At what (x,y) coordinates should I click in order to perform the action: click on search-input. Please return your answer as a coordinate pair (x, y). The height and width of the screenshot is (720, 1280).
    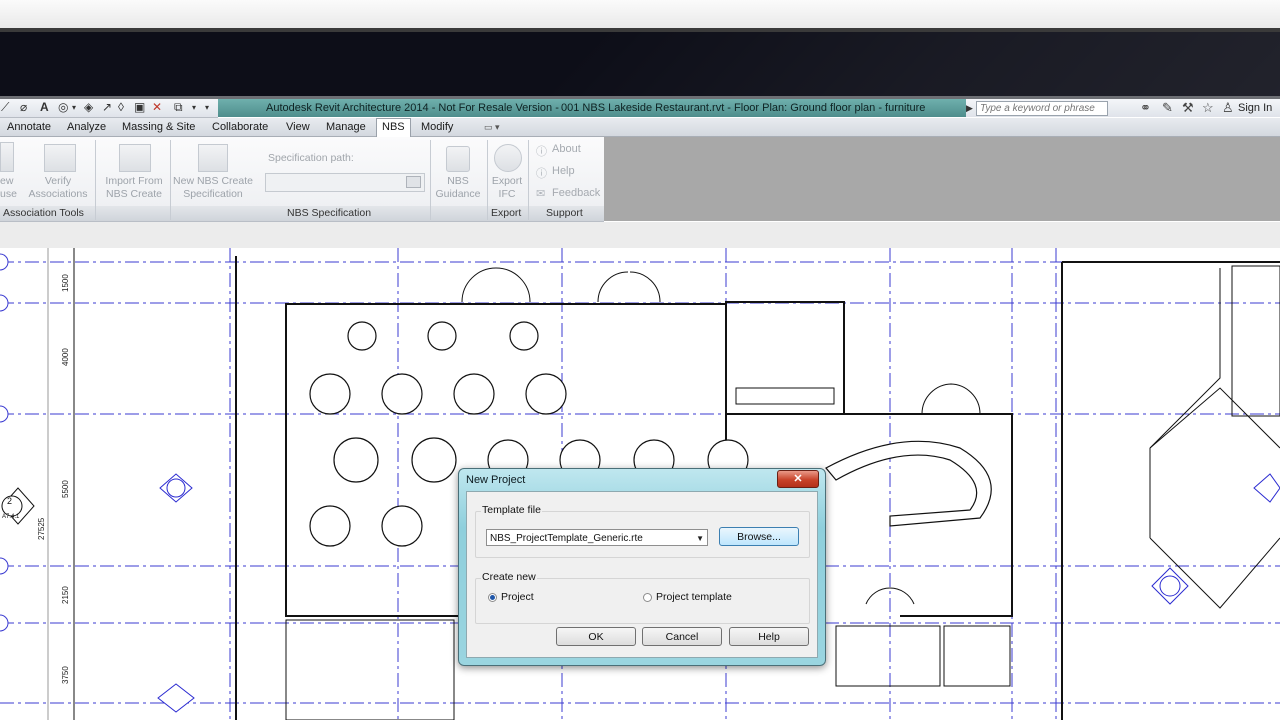
    Looking at the image, I should click on (1042, 108).